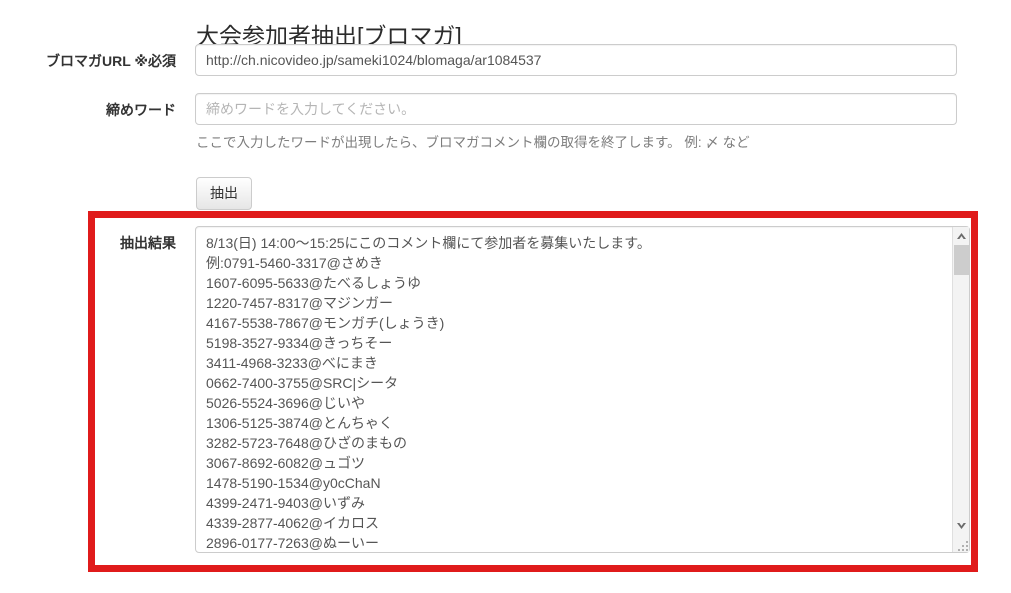 Image resolution: width=1011 pixels, height=593 pixels. What do you see at coordinates (110, 61) in the screenshot?
I see `blomaga-url-label: ブロマガURL ※必須` at bounding box center [110, 61].